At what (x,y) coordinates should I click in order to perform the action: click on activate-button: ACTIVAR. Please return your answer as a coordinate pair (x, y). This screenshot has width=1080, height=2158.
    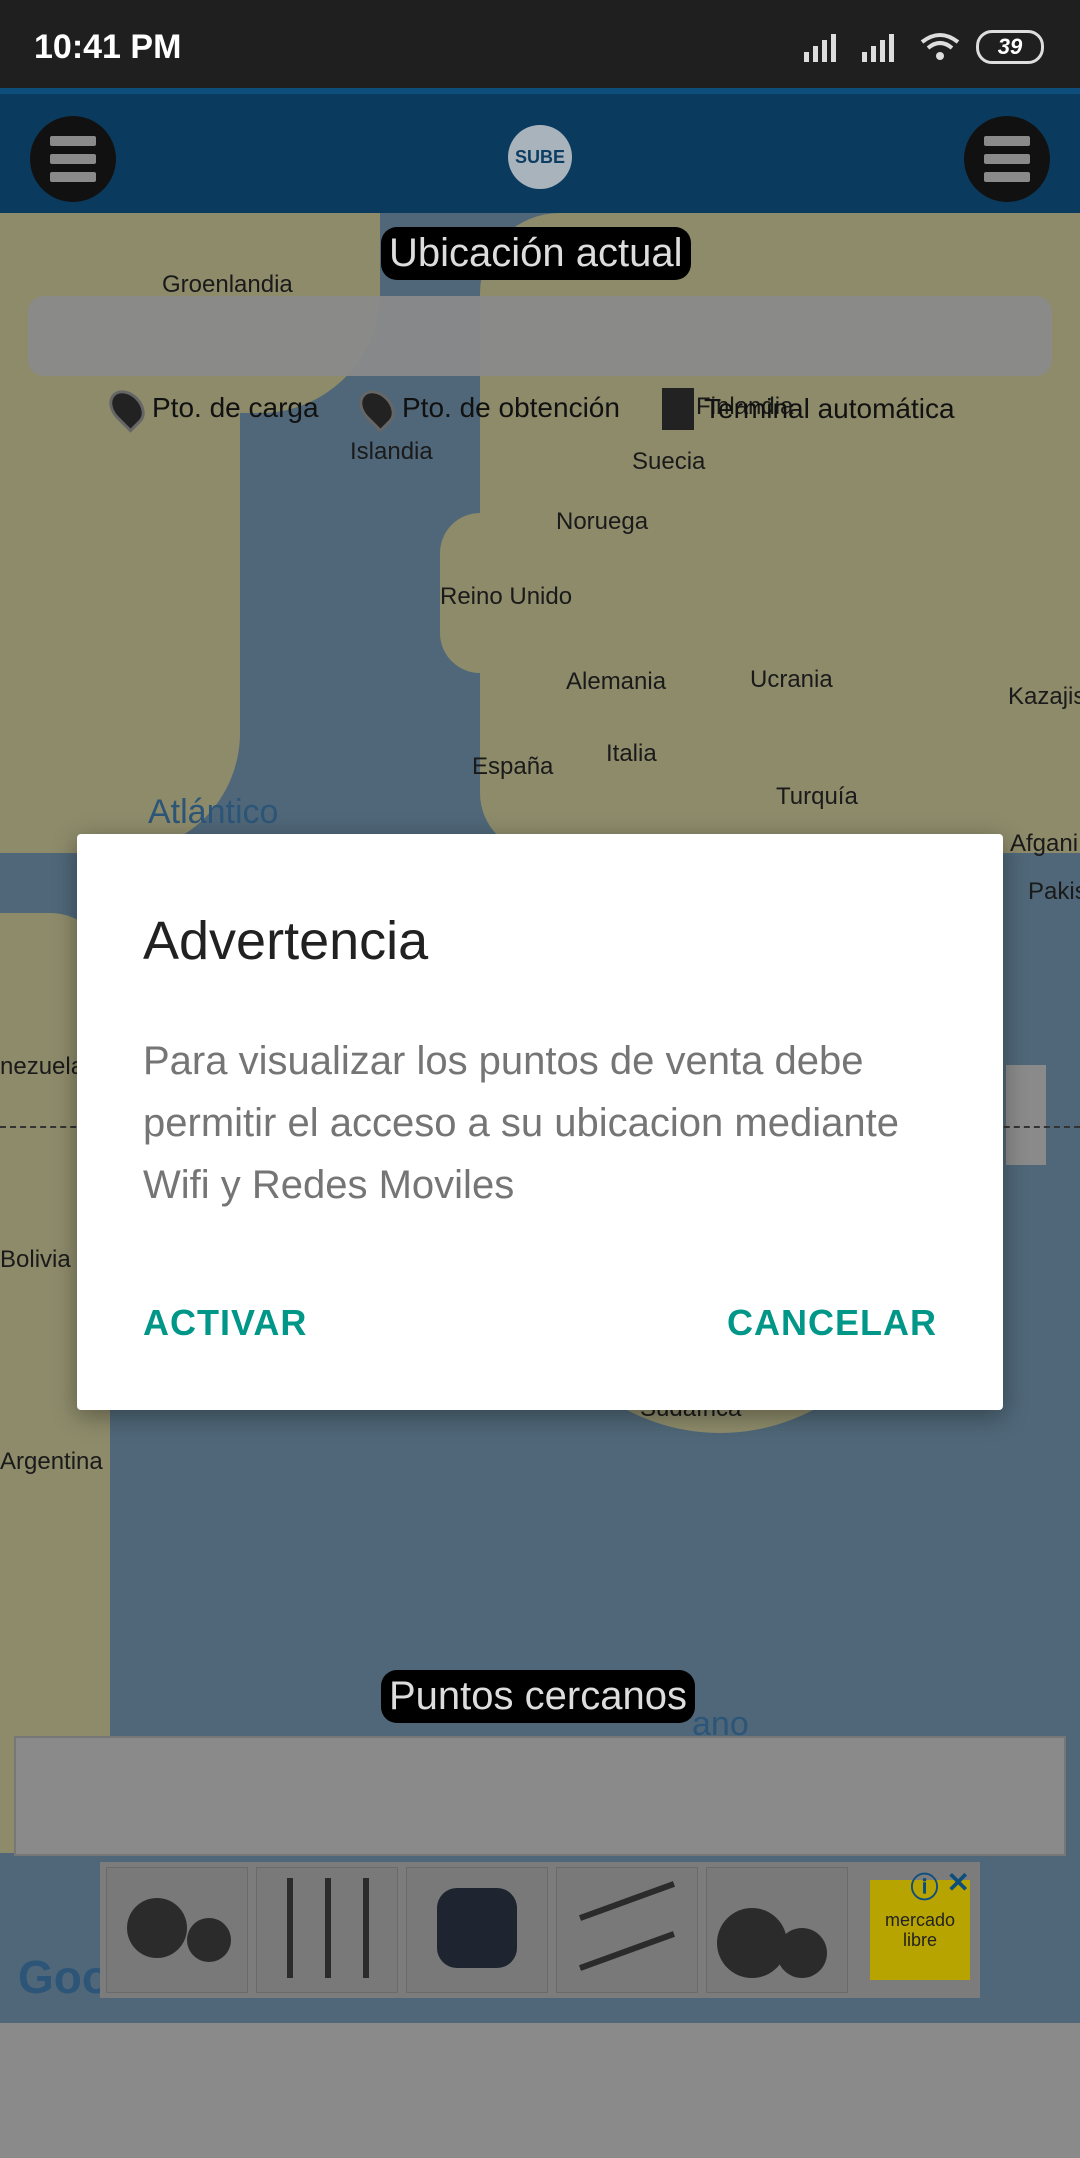
    Looking at the image, I should click on (225, 1323).